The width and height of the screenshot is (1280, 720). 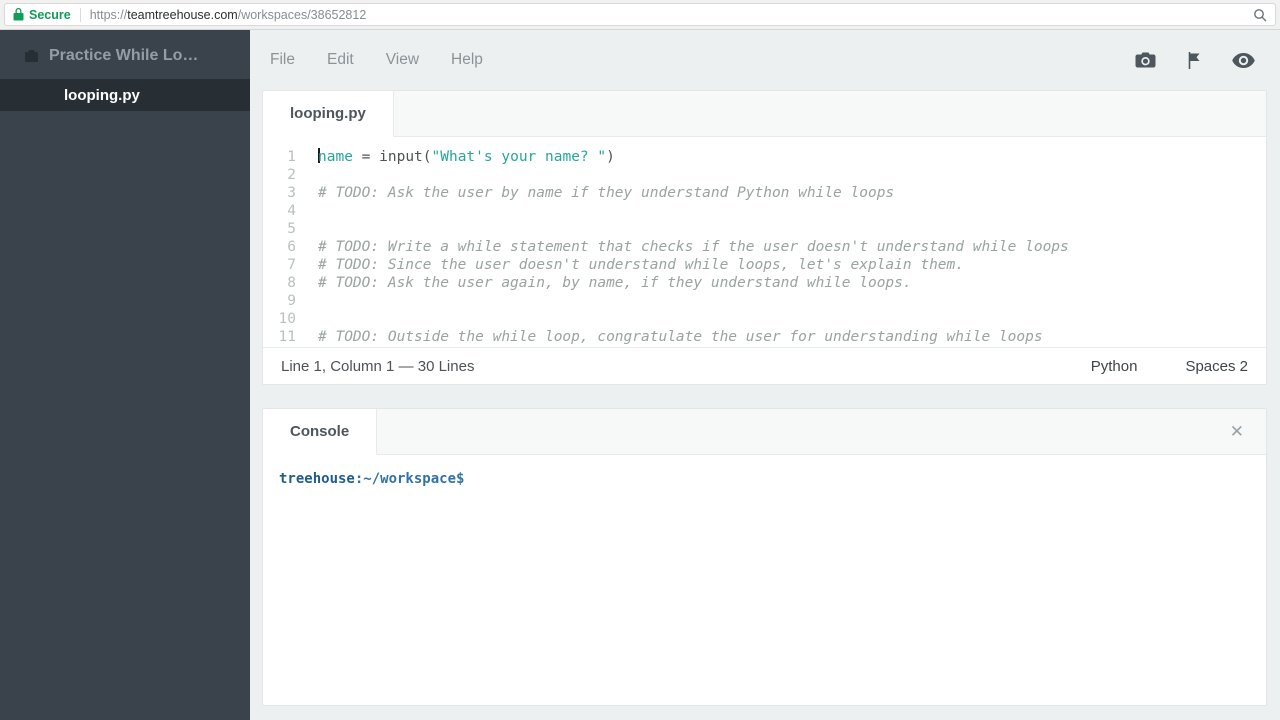 I want to click on console-tab-label: Console, so click(x=320, y=431).